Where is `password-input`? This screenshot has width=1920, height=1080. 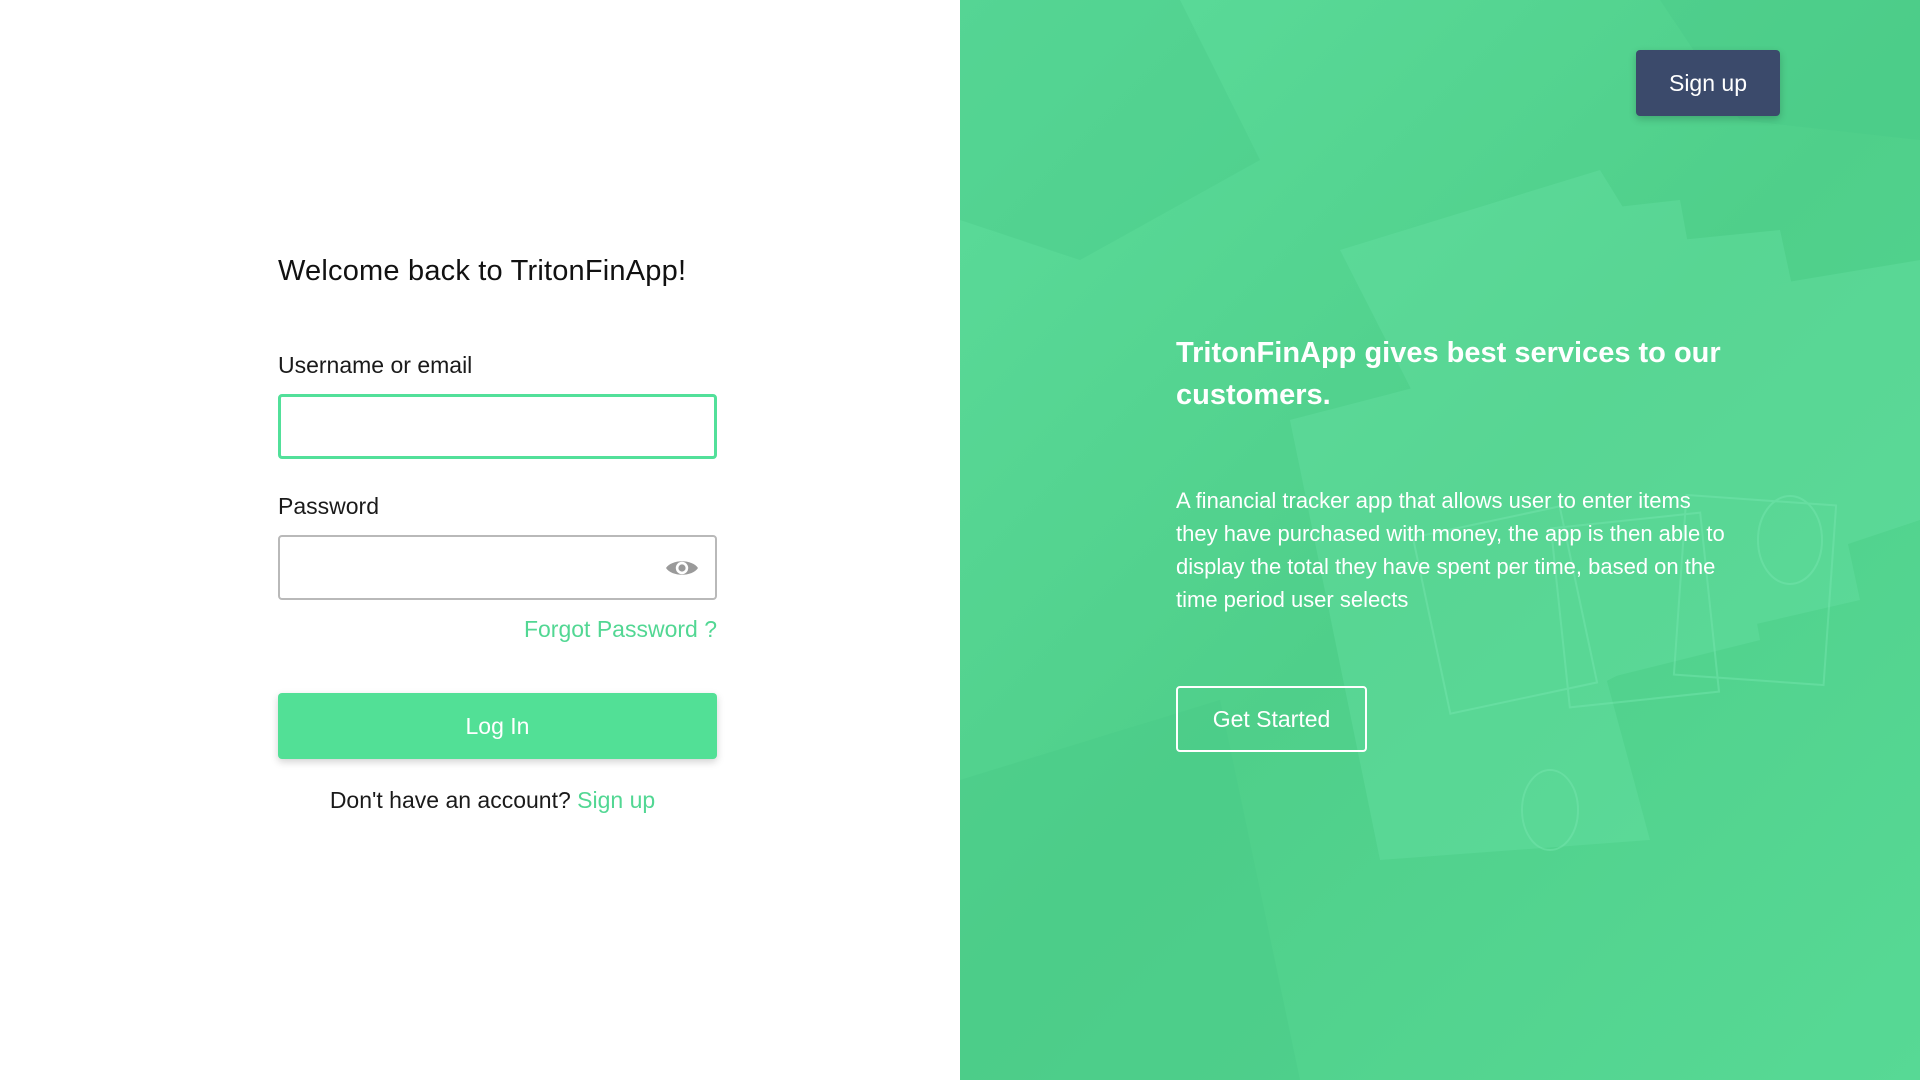 password-input is located at coordinates (497, 567).